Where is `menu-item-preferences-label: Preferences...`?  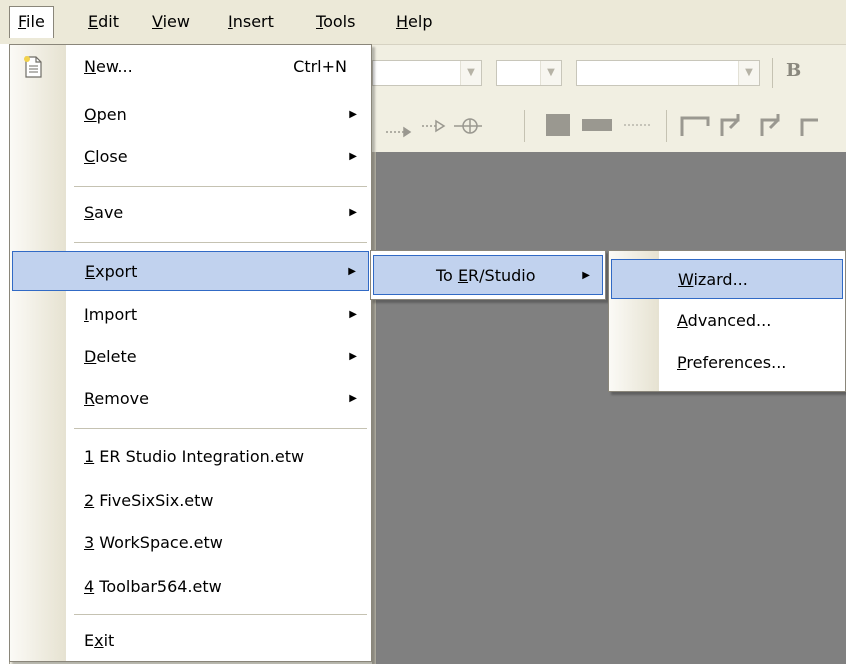 menu-item-preferences-label: Preferences... is located at coordinates (732, 362).